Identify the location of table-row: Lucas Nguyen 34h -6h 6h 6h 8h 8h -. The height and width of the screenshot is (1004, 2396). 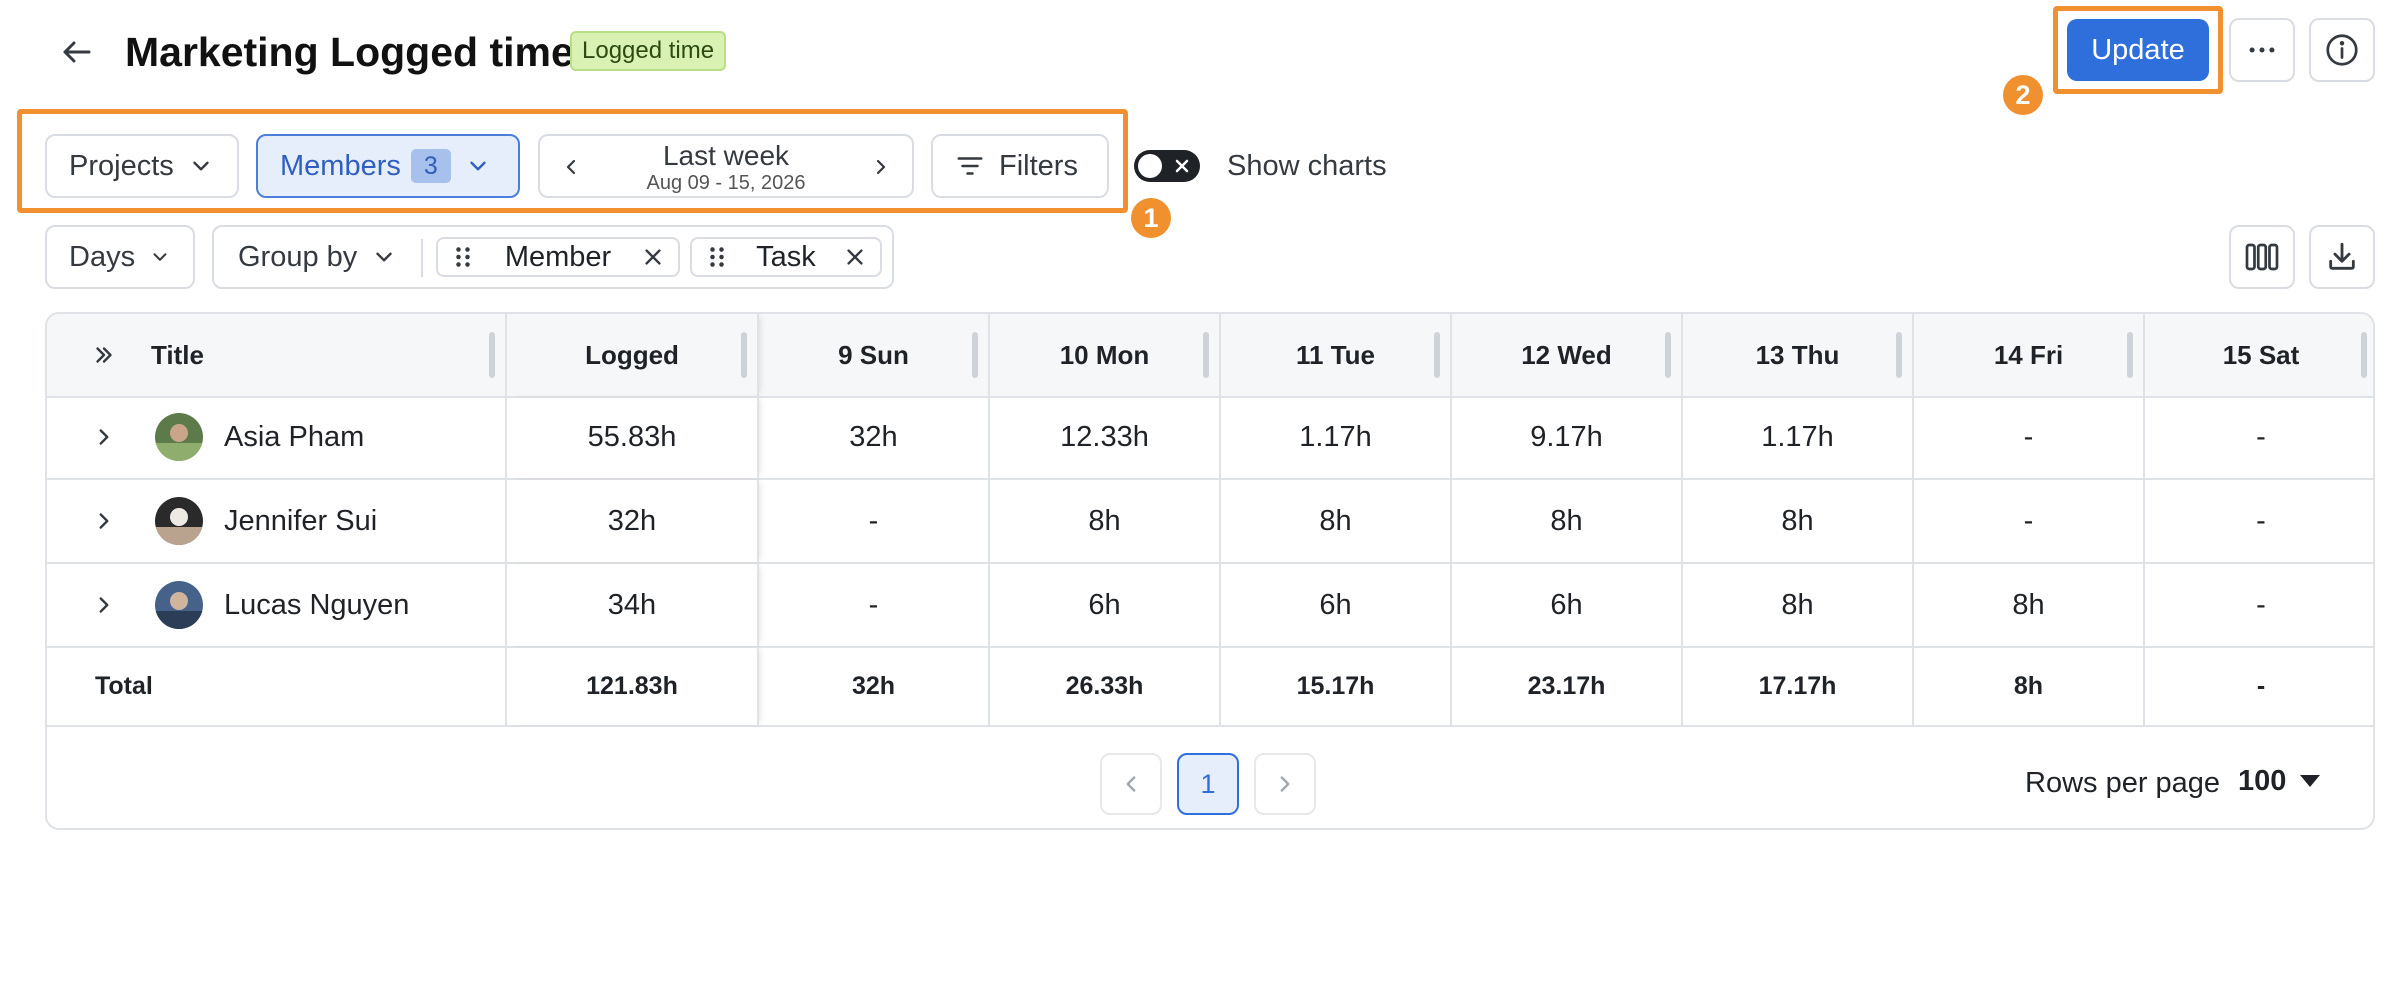
(1210, 606).